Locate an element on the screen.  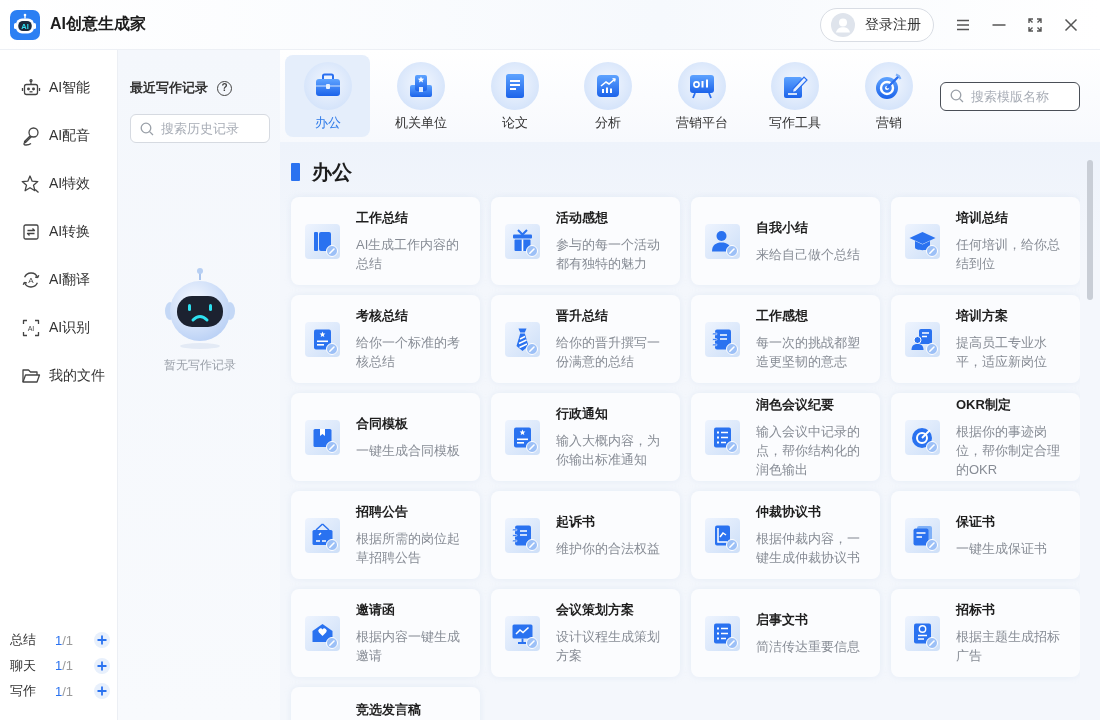
category-tab: 办公 is located at coordinates (327, 96).